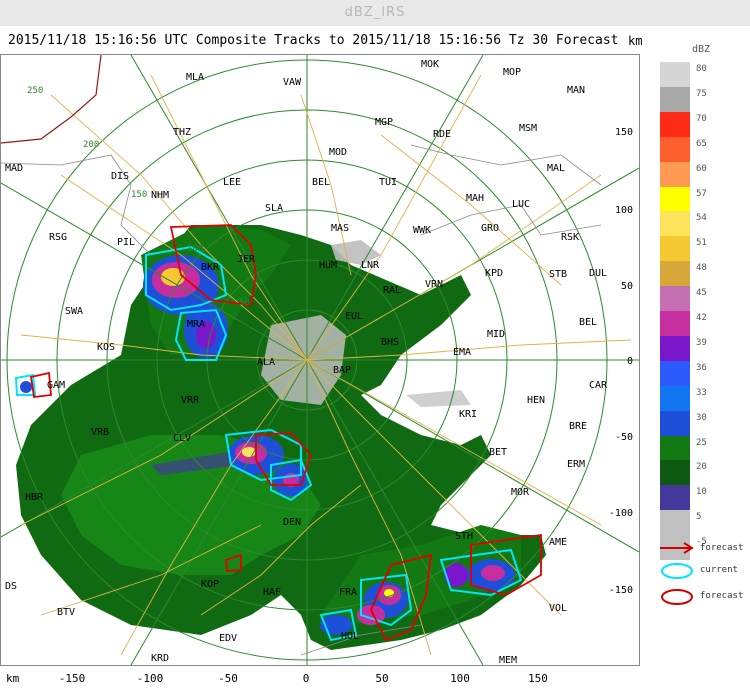 This screenshot has height=691, width=750. I want to click on ring-label: 50, so click(244, 303).